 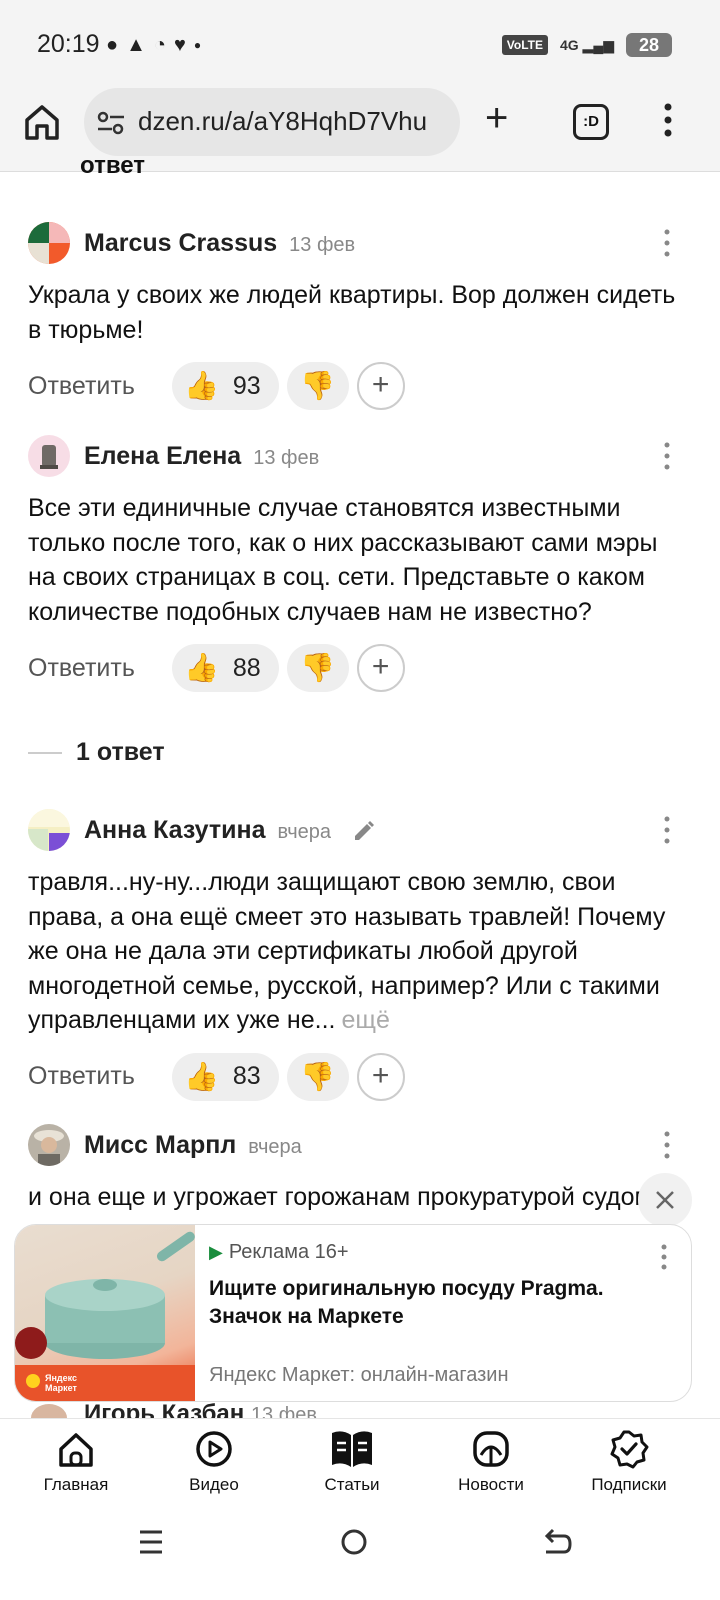 What do you see at coordinates (354, 1542) in the screenshot?
I see `home-circle-icon` at bounding box center [354, 1542].